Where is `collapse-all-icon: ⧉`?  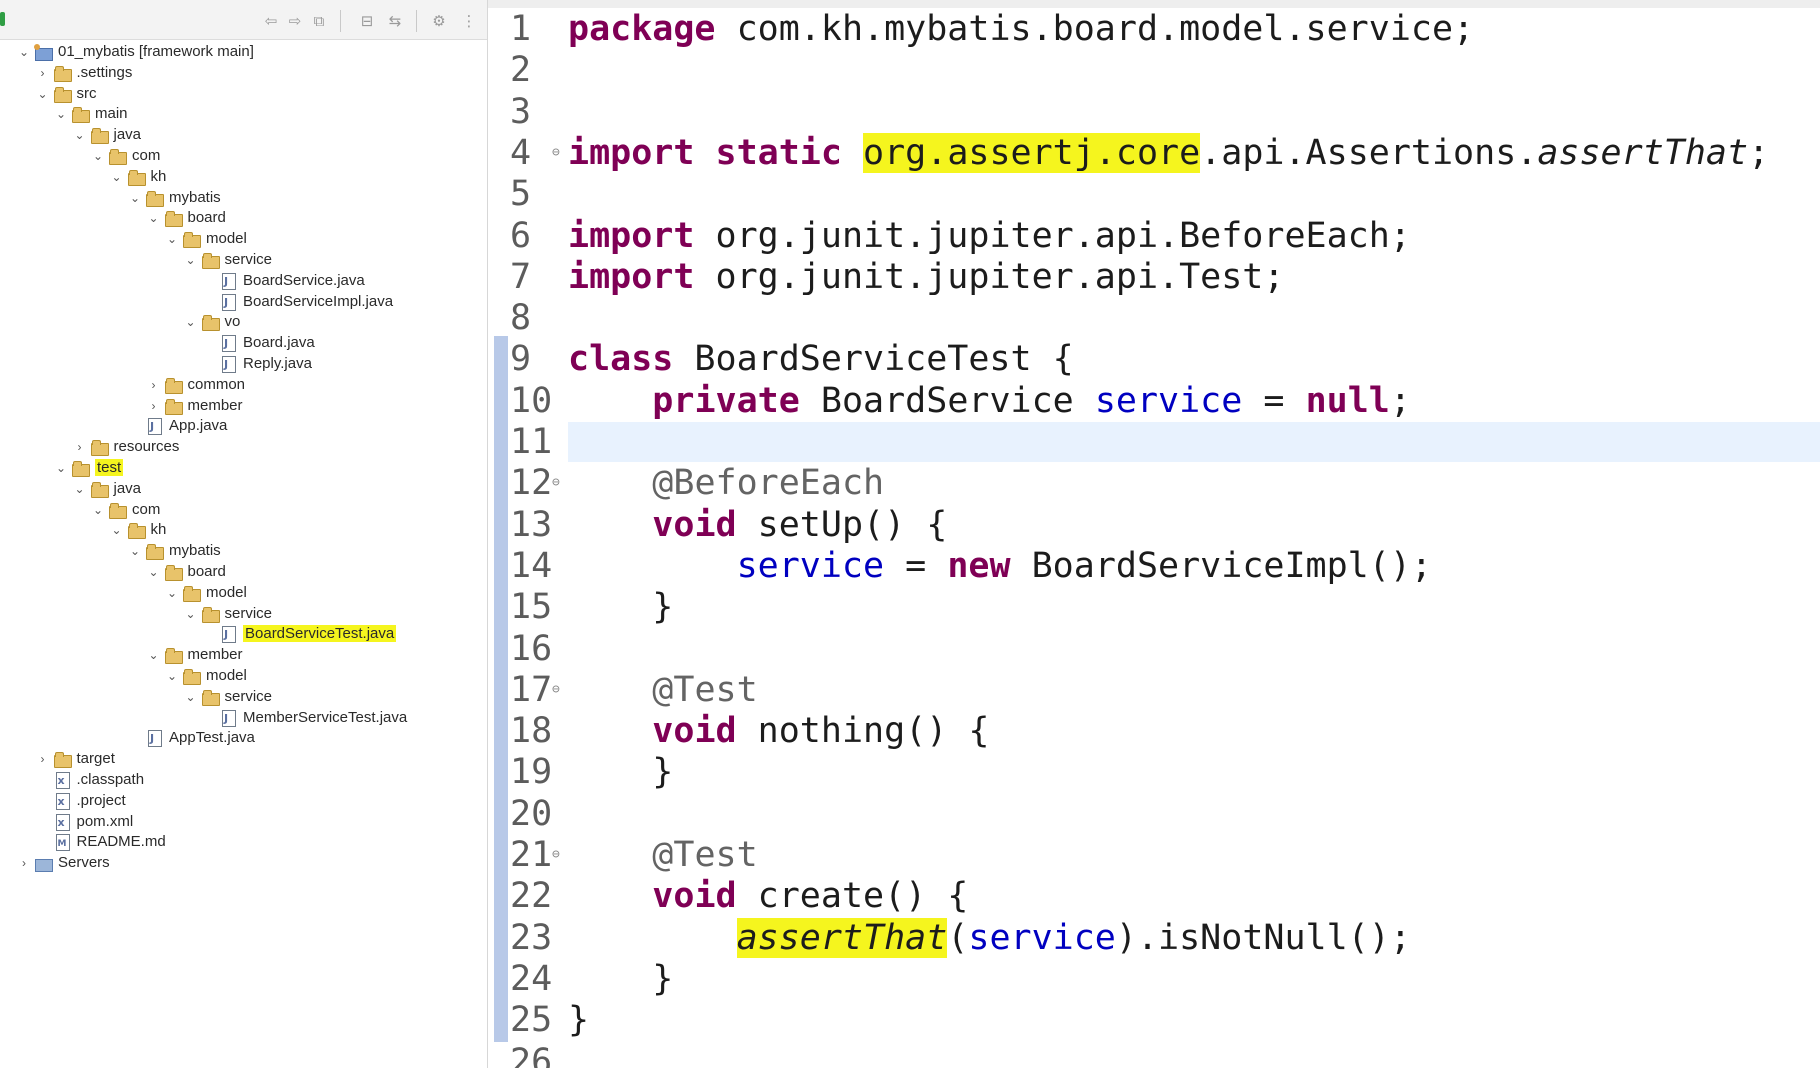
collapse-all-icon: ⧉ is located at coordinates (319, 21).